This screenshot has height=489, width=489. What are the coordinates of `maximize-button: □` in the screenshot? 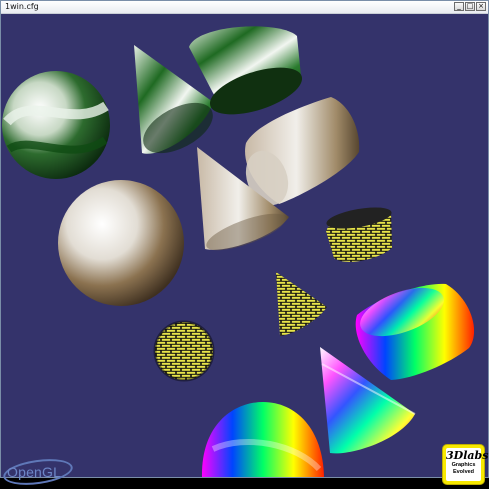 It's located at (470, 6).